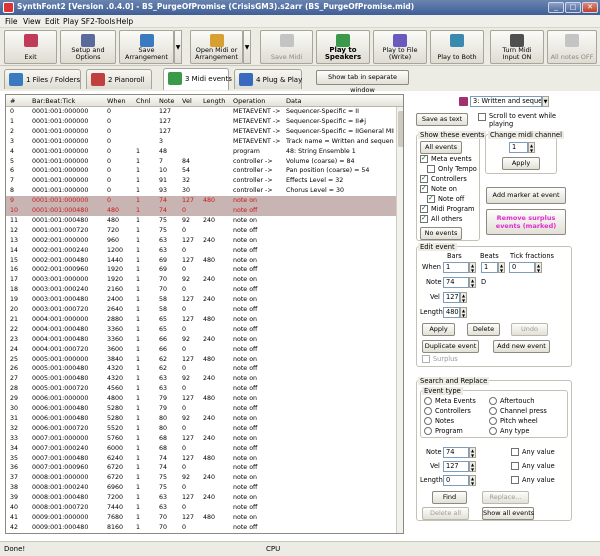  What do you see at coordinates (573, 7) in the screenshot?
I see `maximize-button: □` at bounding box center [573, 7].